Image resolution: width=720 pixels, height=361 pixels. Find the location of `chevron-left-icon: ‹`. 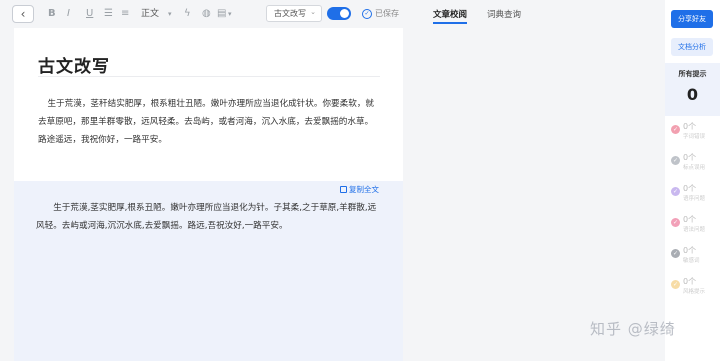

chevron-left-icon: ‹ is located at coordinates (23, 14).